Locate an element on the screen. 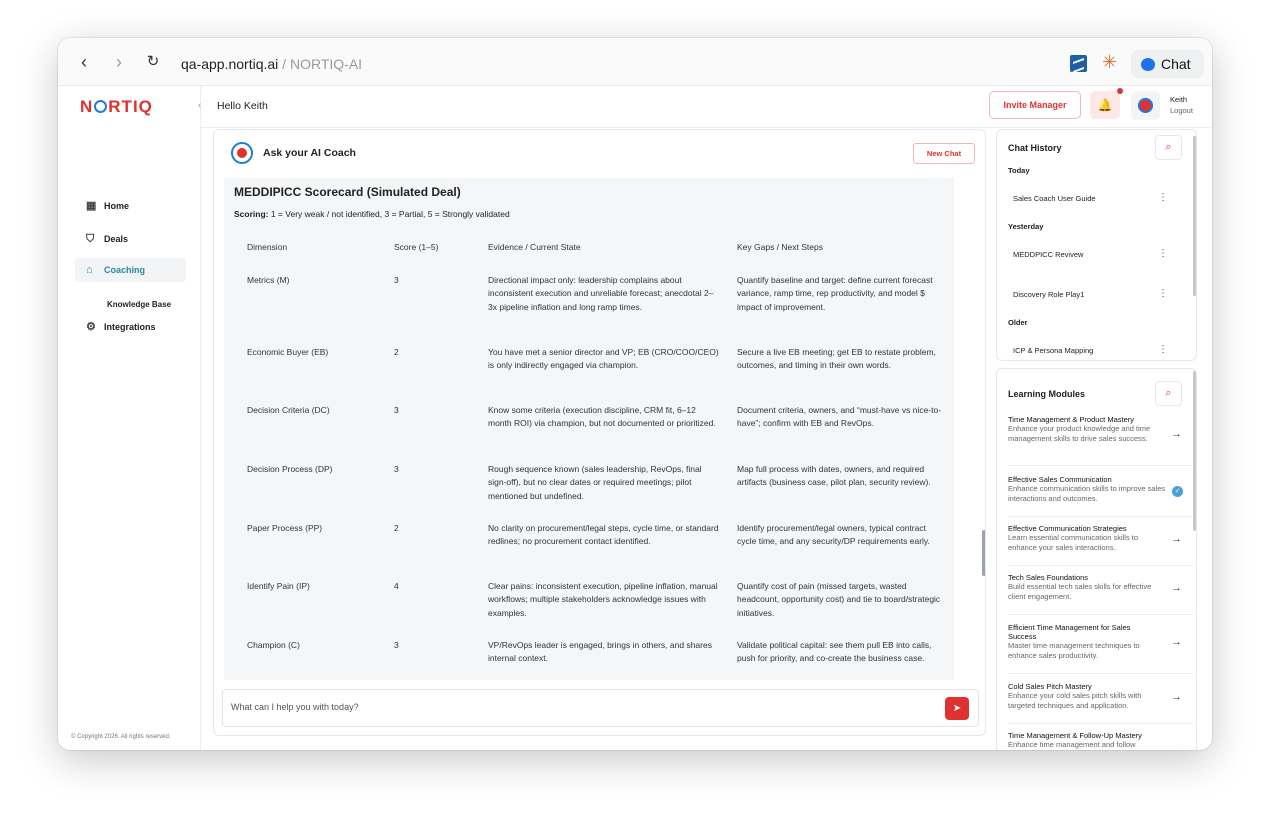 This screenshot has width=1270, height=828. logo-text-start: N is located at coordinates (87, 106).